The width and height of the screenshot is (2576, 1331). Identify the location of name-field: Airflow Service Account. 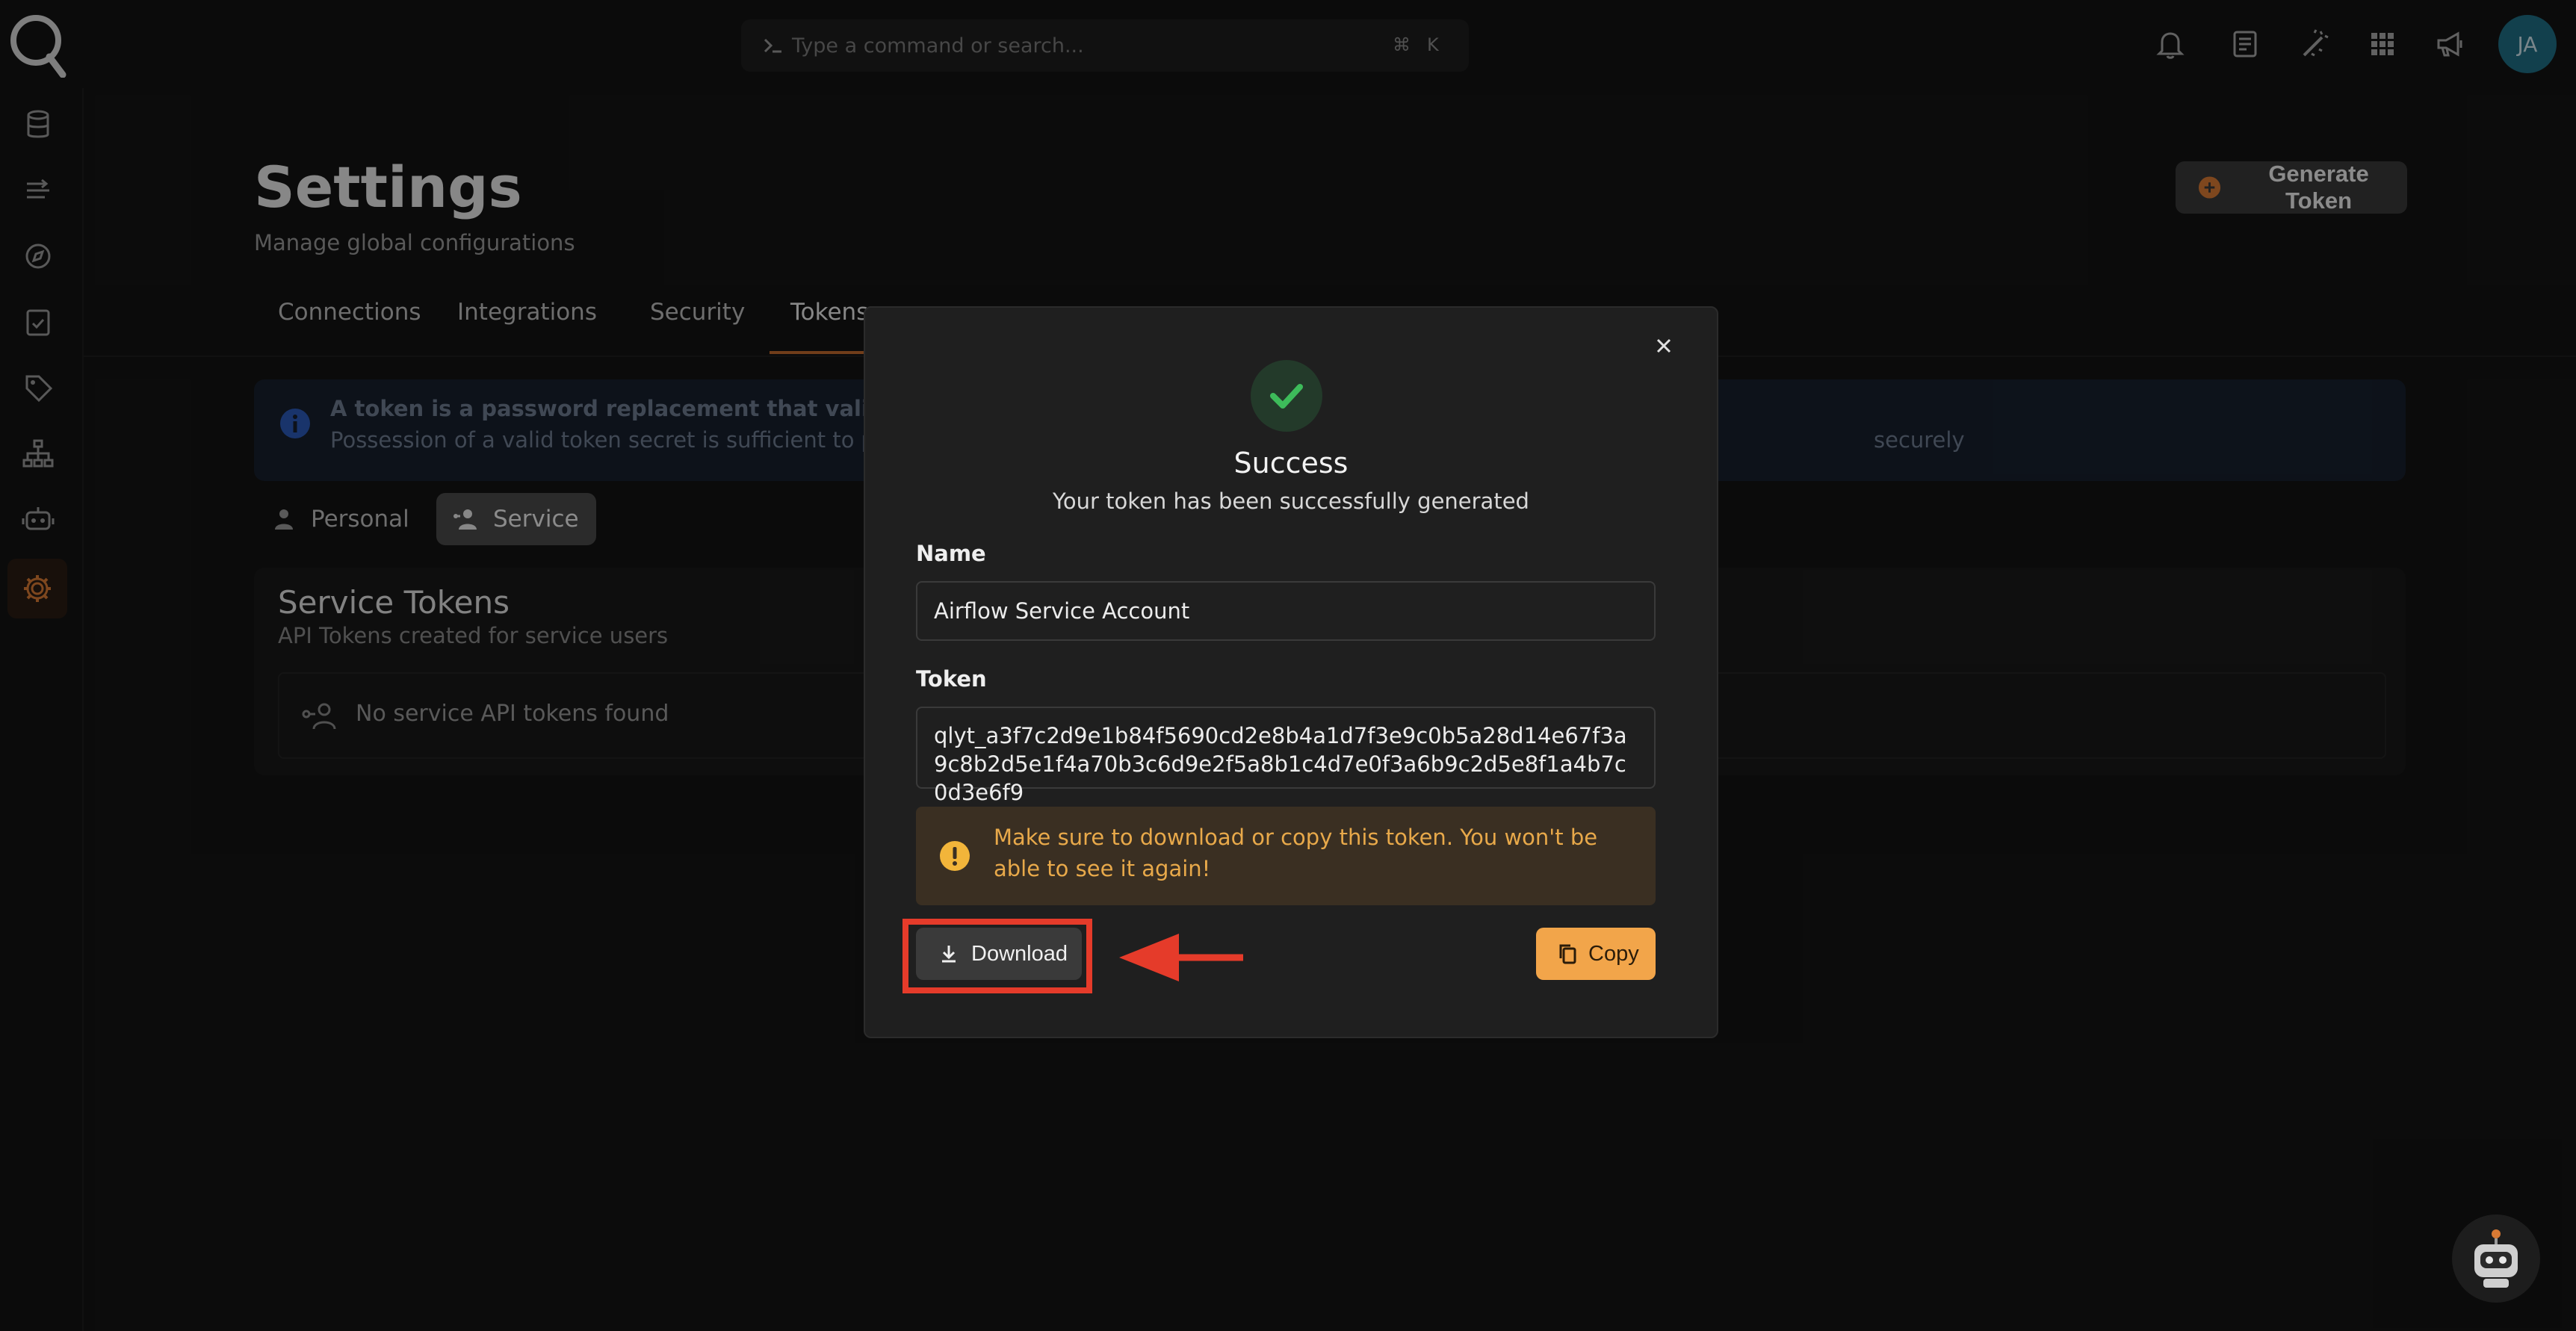
(1286, 611).